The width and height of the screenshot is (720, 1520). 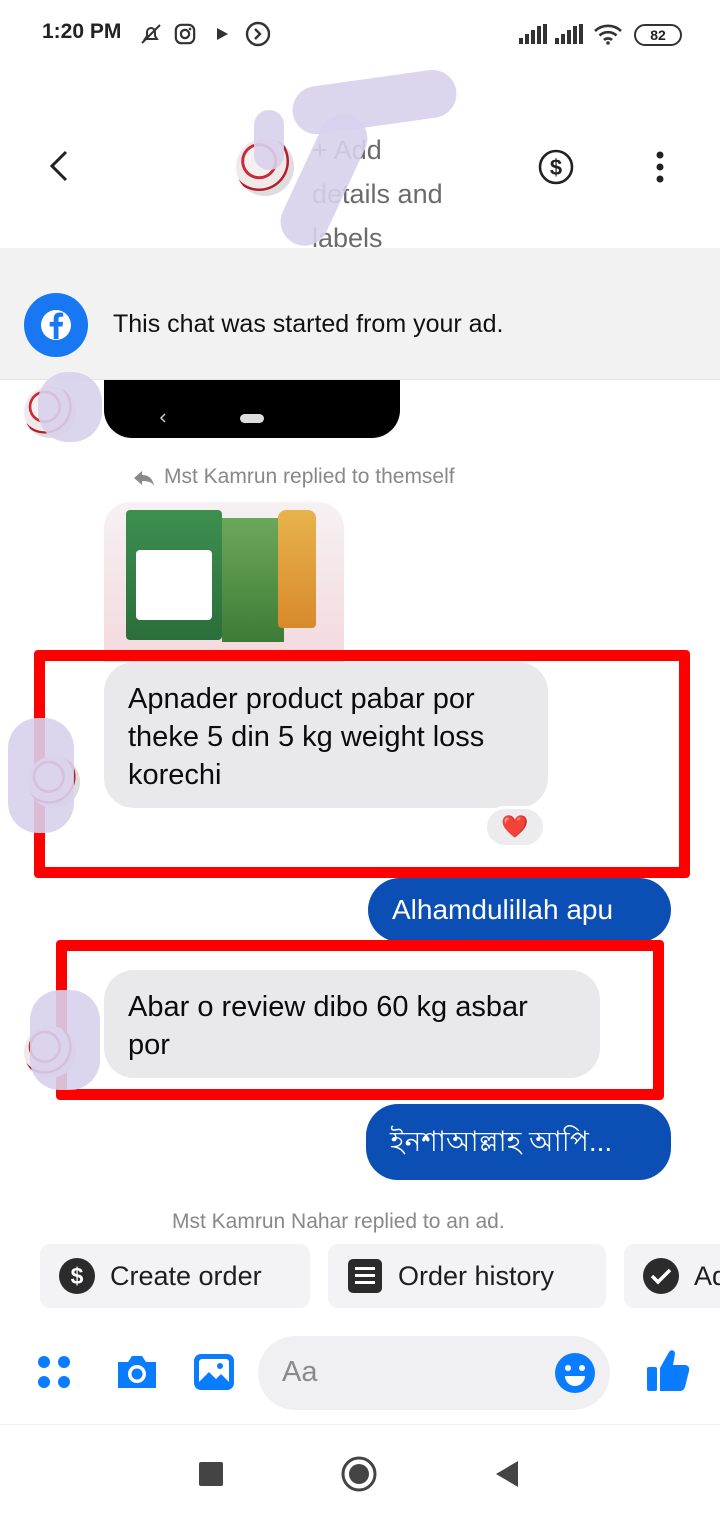 What do you see at coordinates (82, 31) in the screenshot?
I see `status-time: 1:20 PM` at bounding box center [82, 31].